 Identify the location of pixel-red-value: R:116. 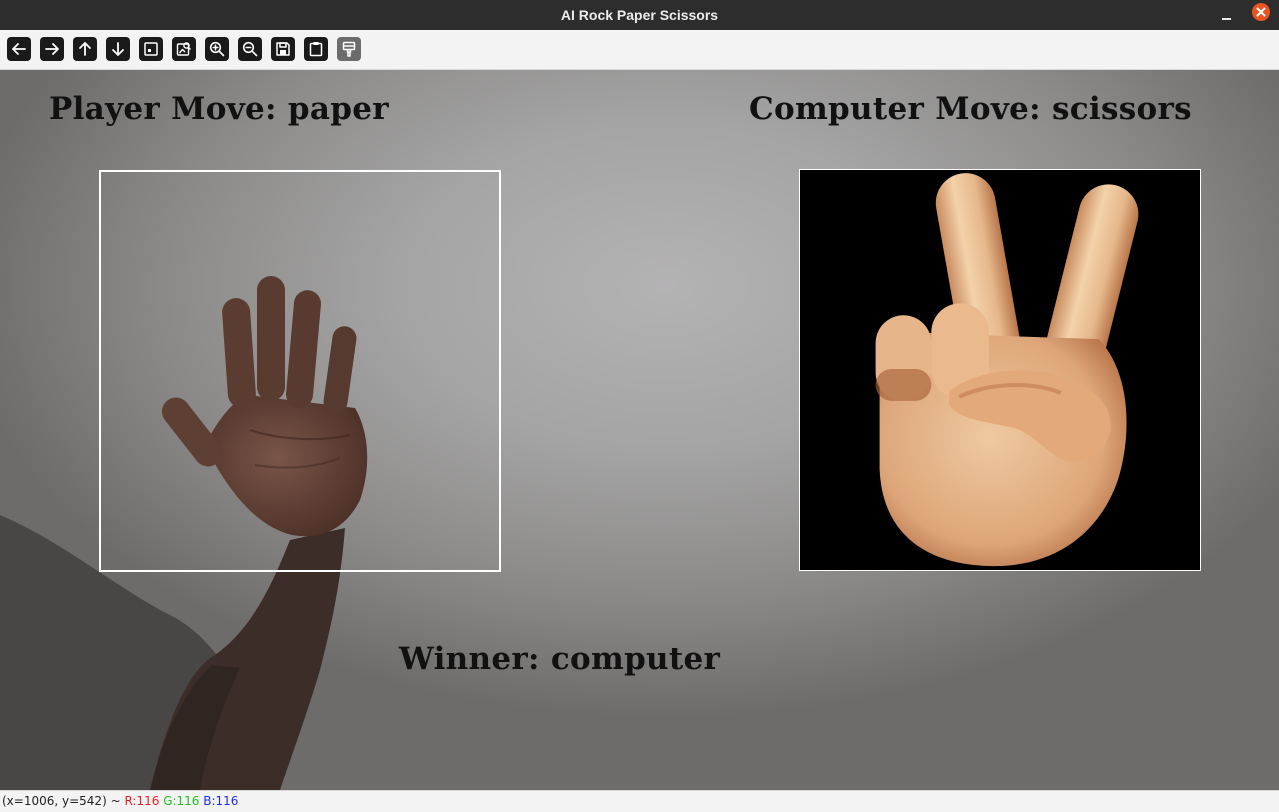
(142, 801).